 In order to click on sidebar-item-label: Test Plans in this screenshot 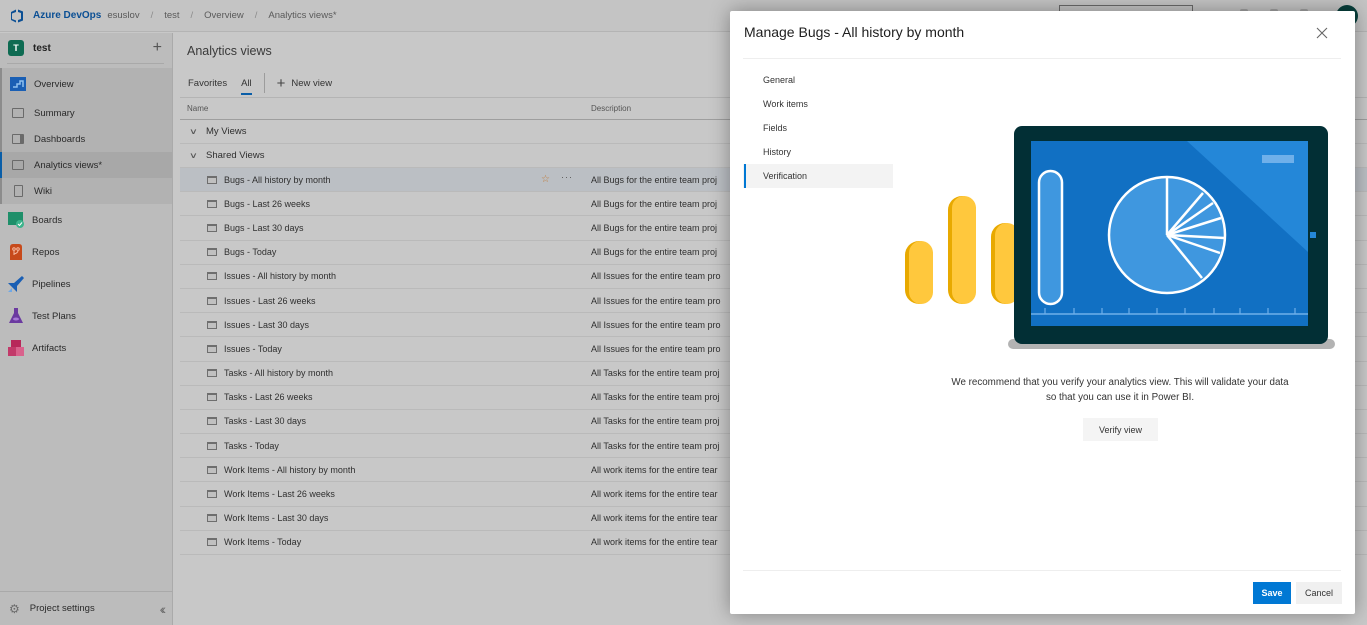, I will do `click(54, 316)`.